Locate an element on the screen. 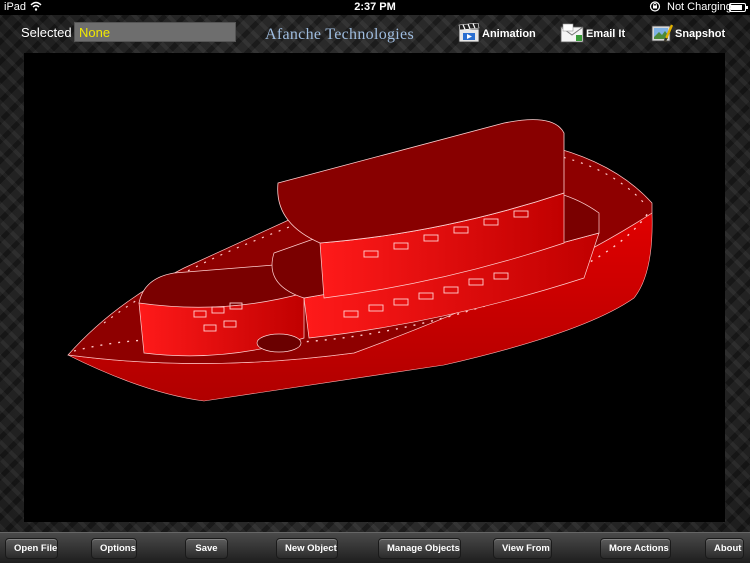  selected-label: Selected is located at coordinates (46, 32).